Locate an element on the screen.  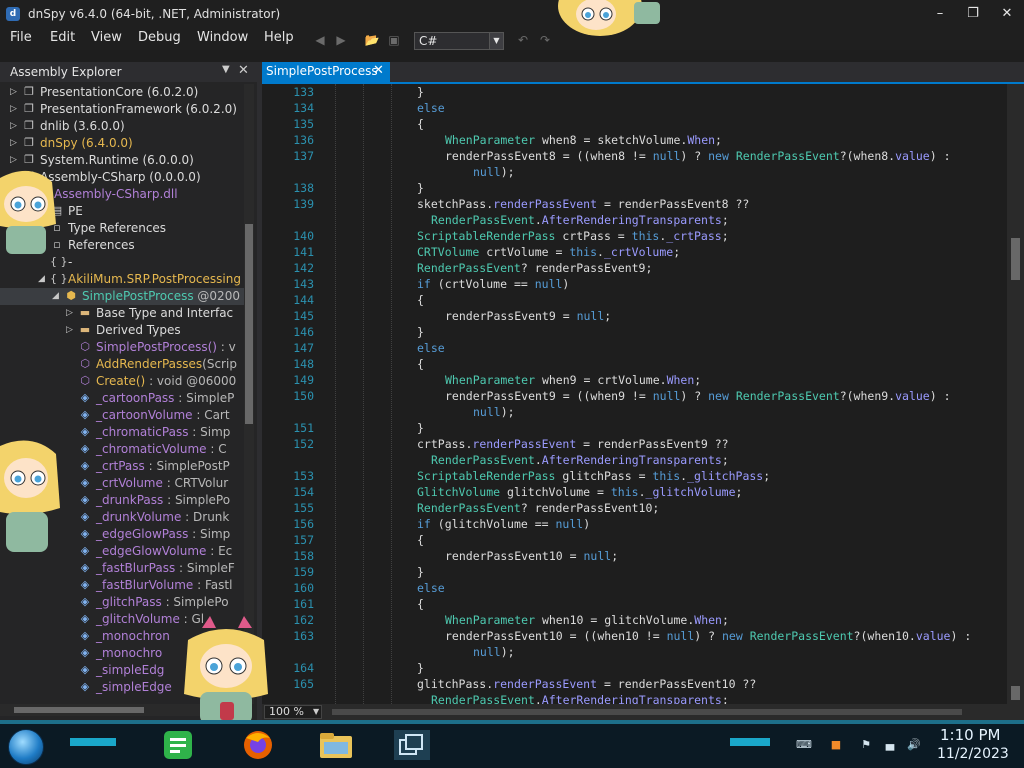
menu-edit: Edit is located at coordinates (62, 37).